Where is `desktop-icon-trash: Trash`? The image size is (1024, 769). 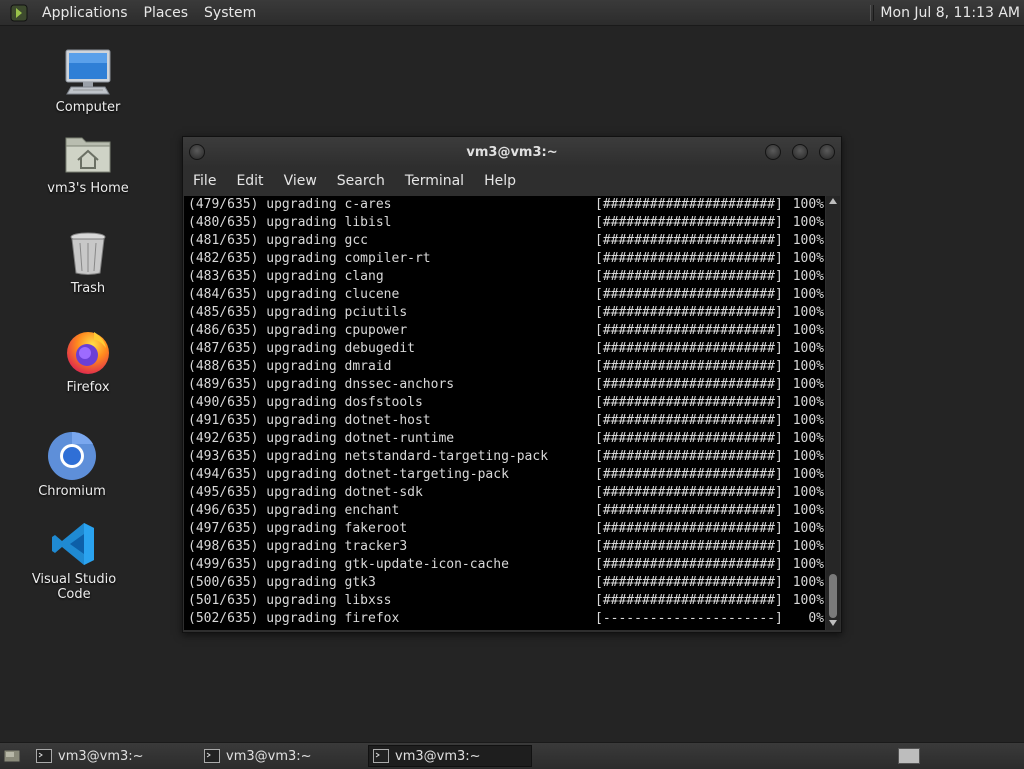
desktop-icon-trash: Trash is located at coordinates (88, 261).